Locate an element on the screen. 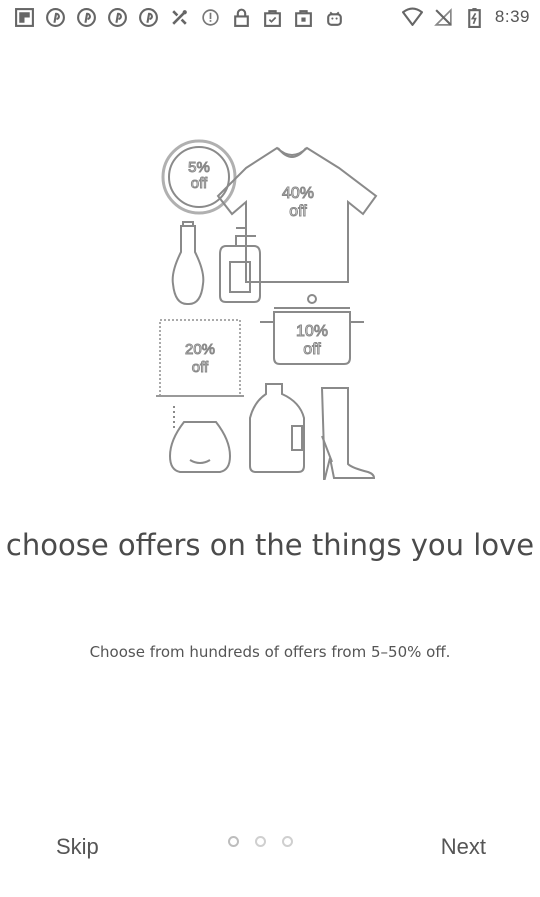  battery-icon is located at coordinates (474, 17).